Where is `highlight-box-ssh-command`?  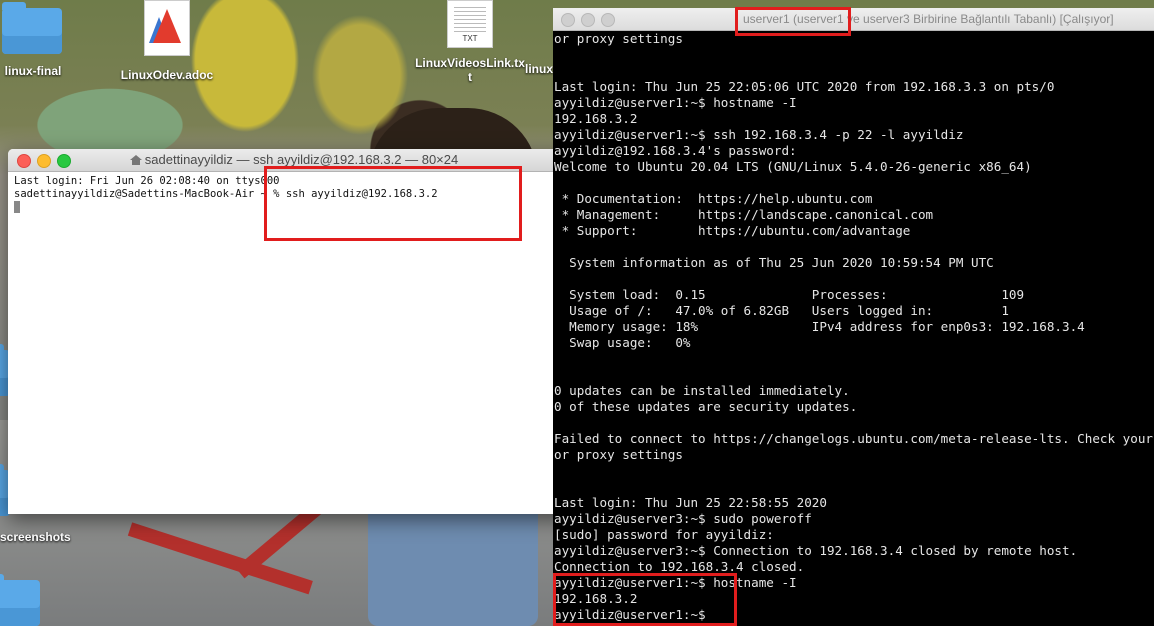 highlight-box-ssh-command is located at coordinates (393, 203).